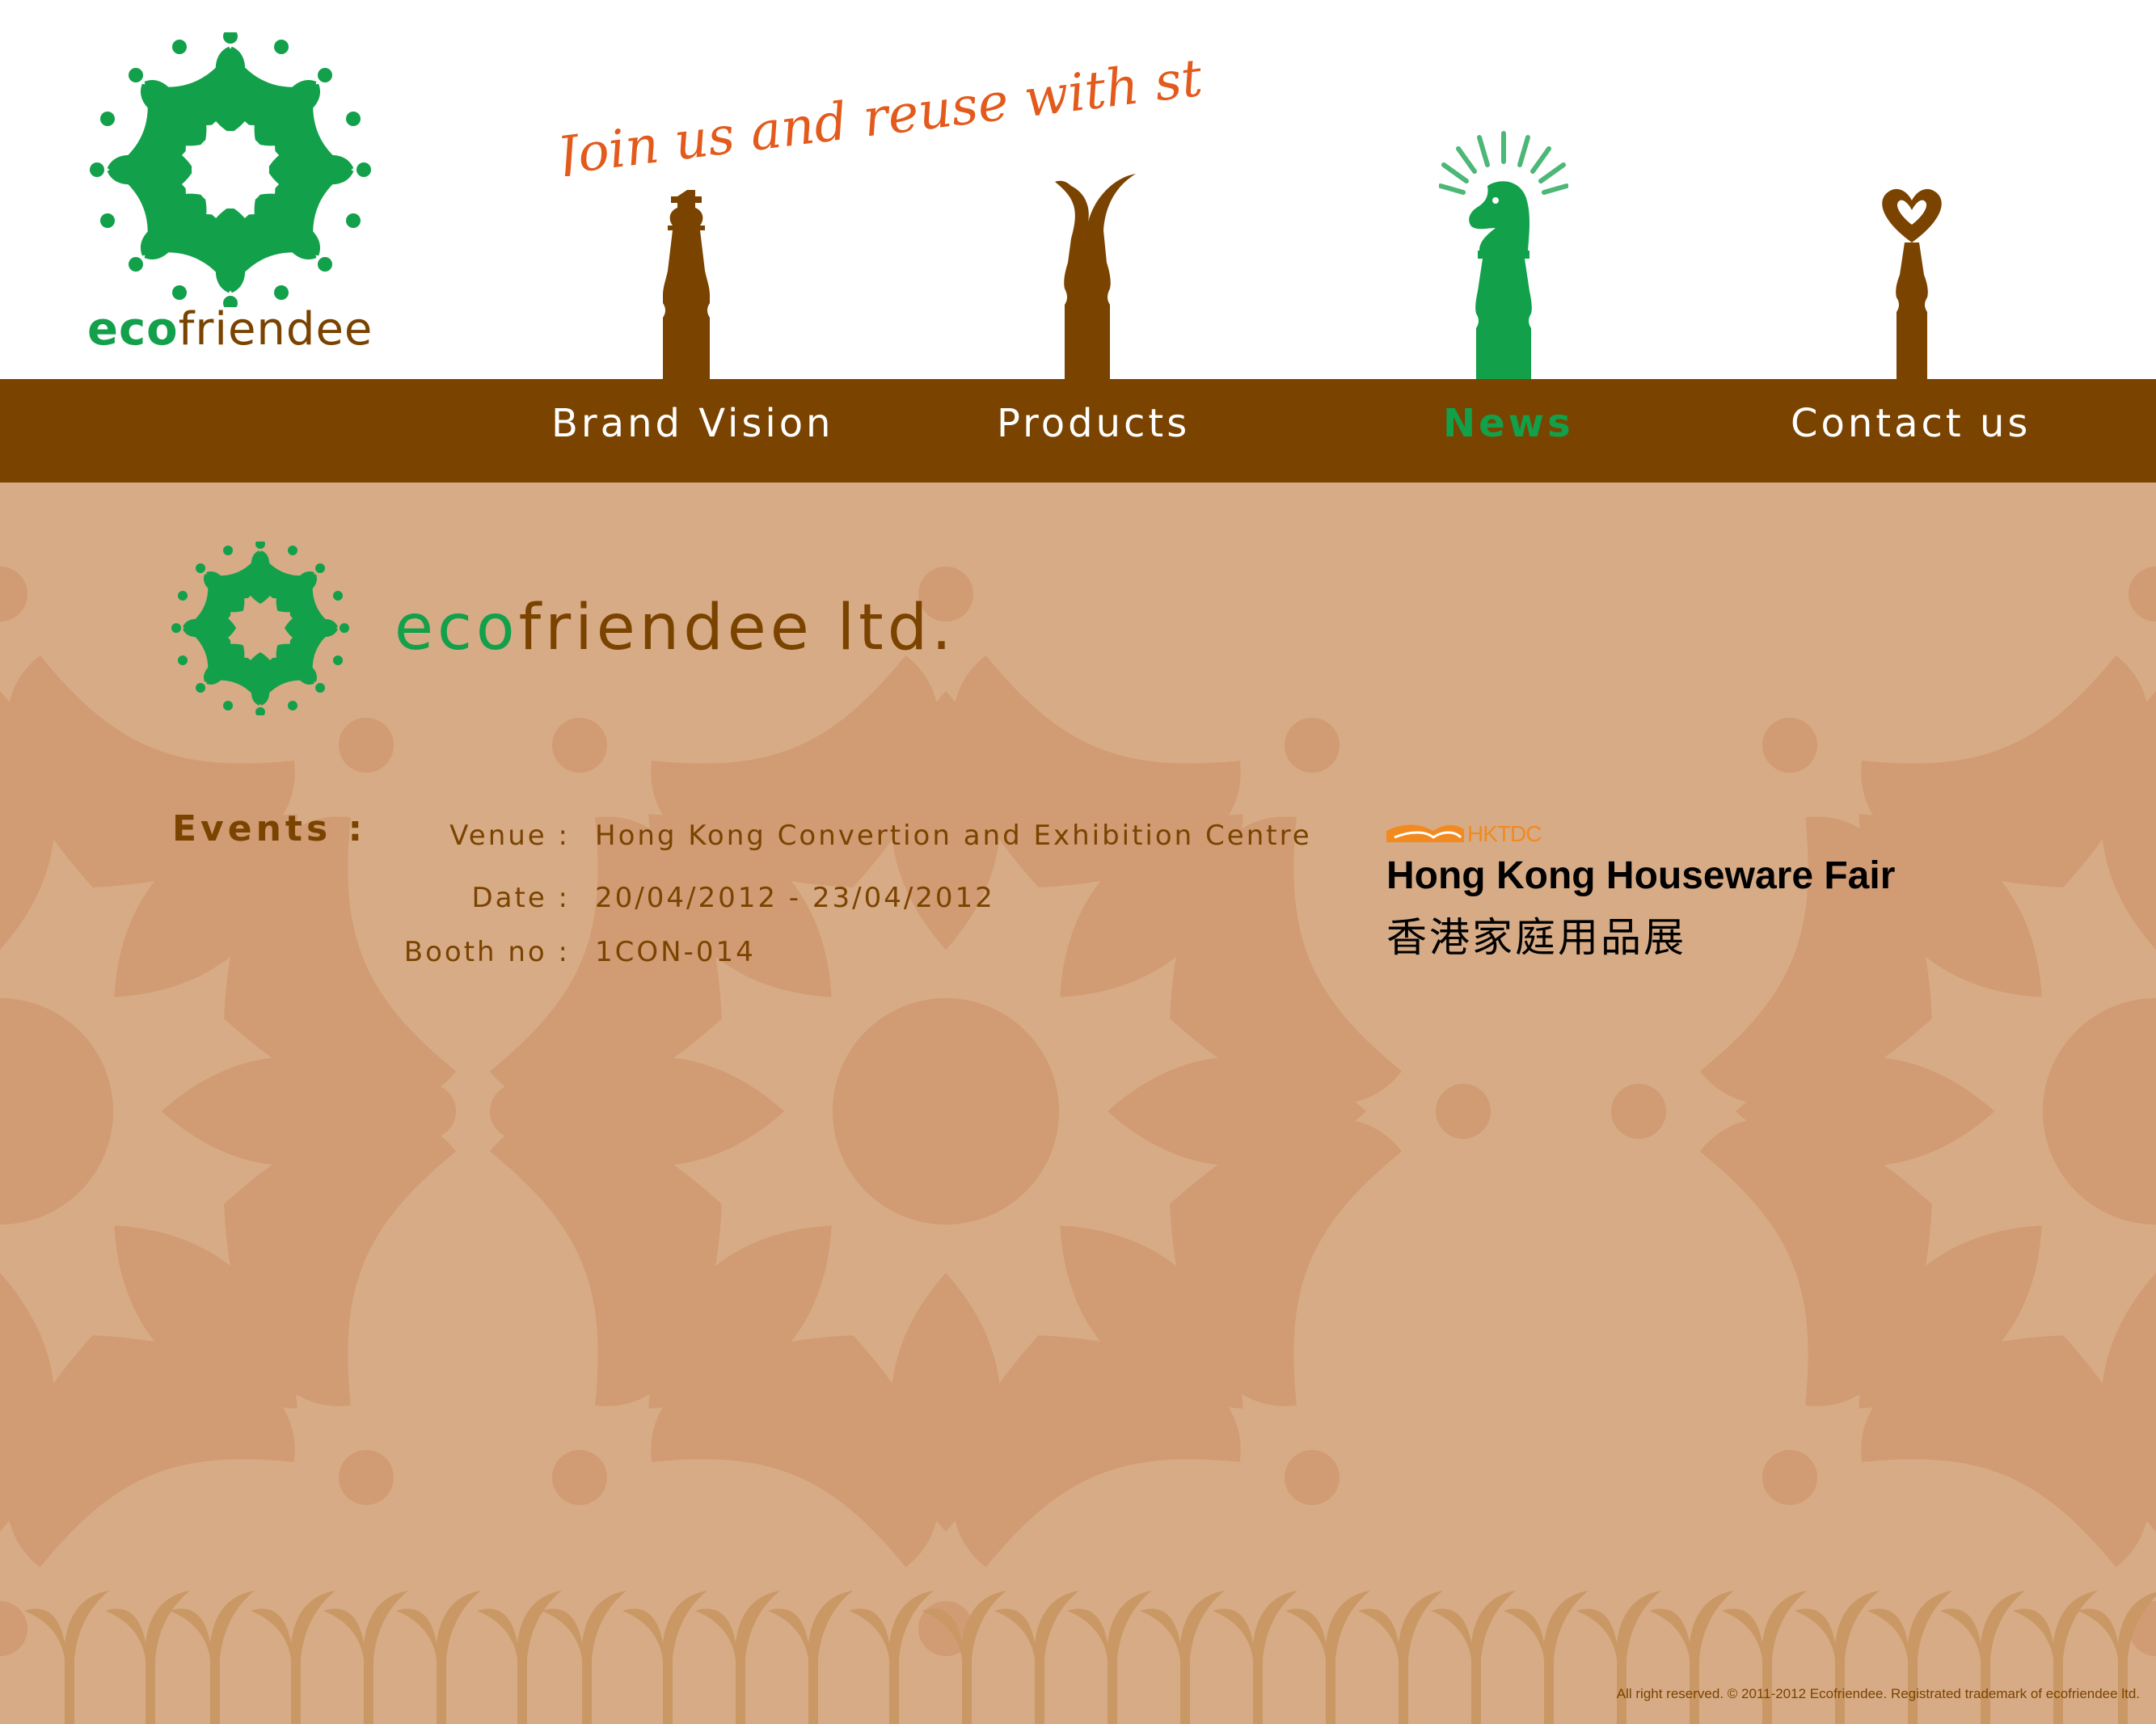  Describe the element at coordinates (260, 628) in the screenshot. I see `company-logo-icon` at that location.